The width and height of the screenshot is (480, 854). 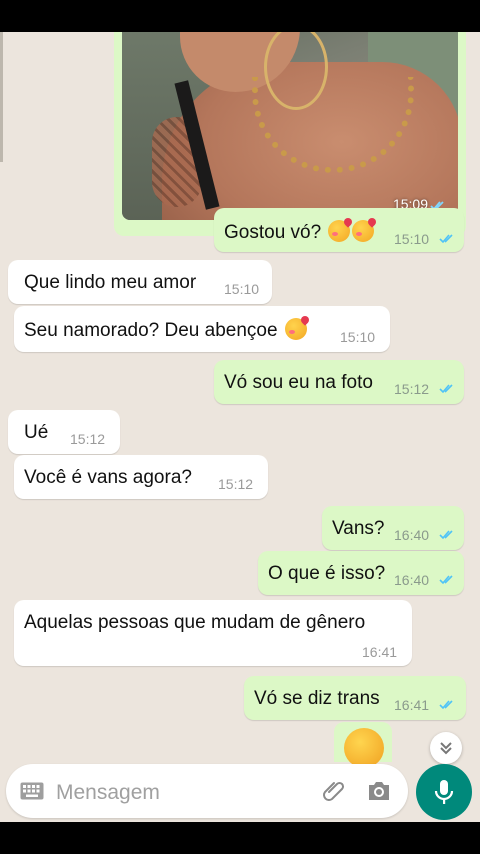 I want to click on message-input-bar: Mensagem, so click(x=207, y=791).